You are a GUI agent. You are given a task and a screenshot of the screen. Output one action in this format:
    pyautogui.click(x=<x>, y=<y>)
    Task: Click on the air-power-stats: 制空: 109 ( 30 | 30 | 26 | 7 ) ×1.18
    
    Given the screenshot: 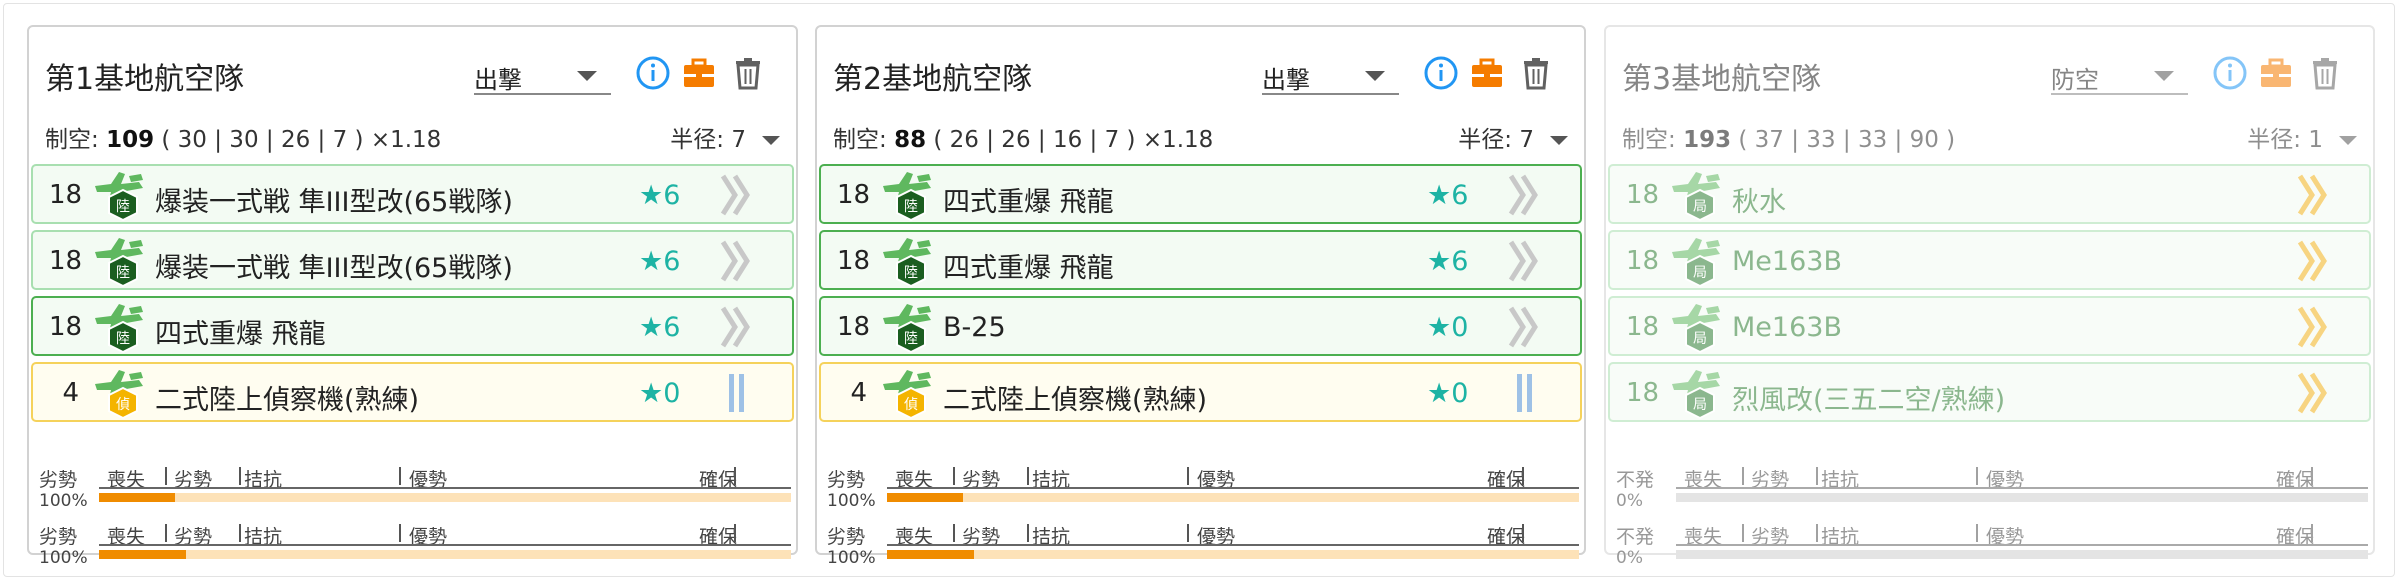 What is the action you would take?
    pyautogui.click(x=243, y=137)
    